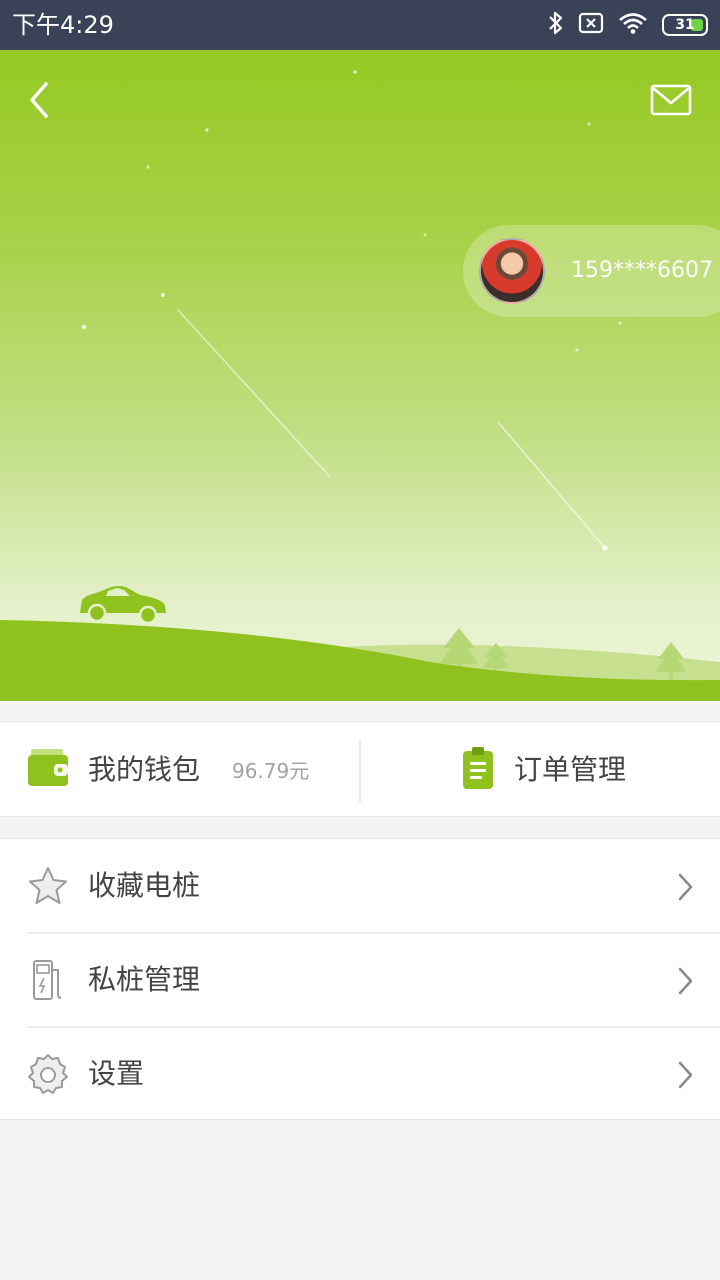 This screenshot has width=720, height=1280. What do you see at coordinates (47, 980) in the screenshot?
I see `charger-icon` at bounding box center [47, 980].